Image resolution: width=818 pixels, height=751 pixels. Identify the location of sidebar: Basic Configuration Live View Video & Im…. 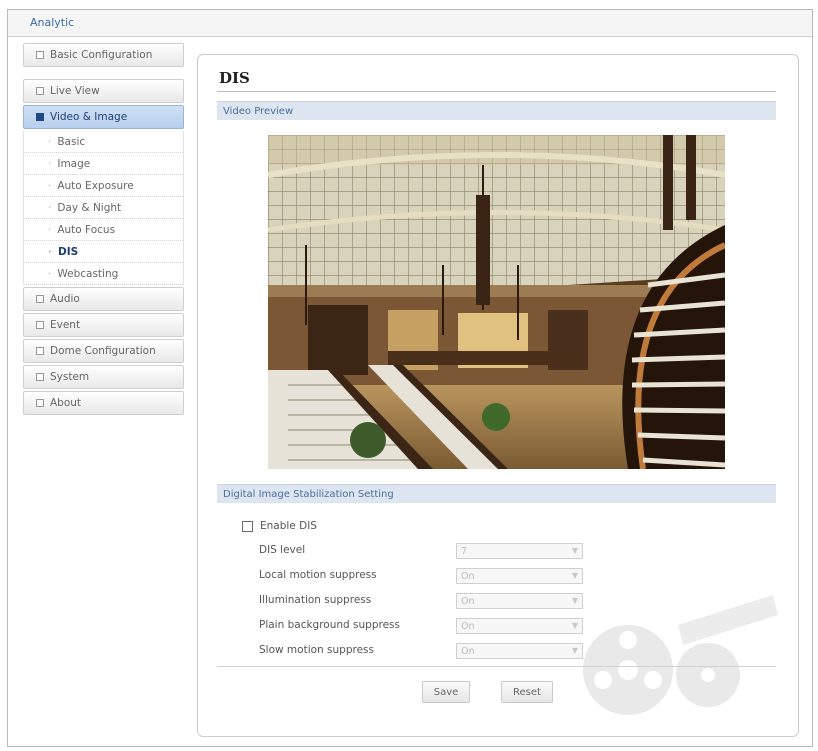
(103, 230).